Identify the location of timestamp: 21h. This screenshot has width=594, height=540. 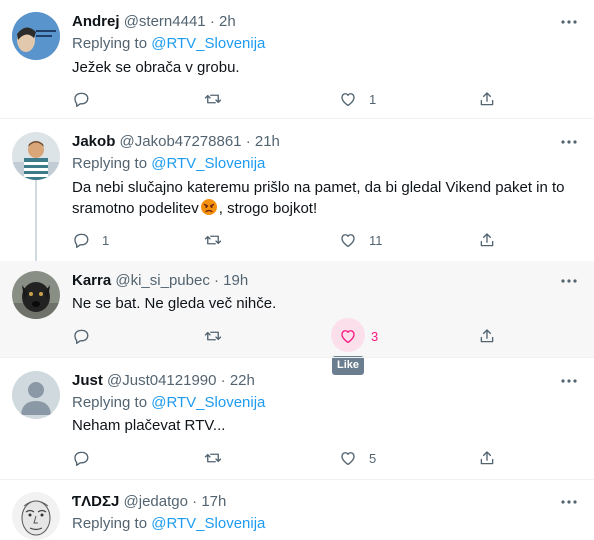
(267, 141).